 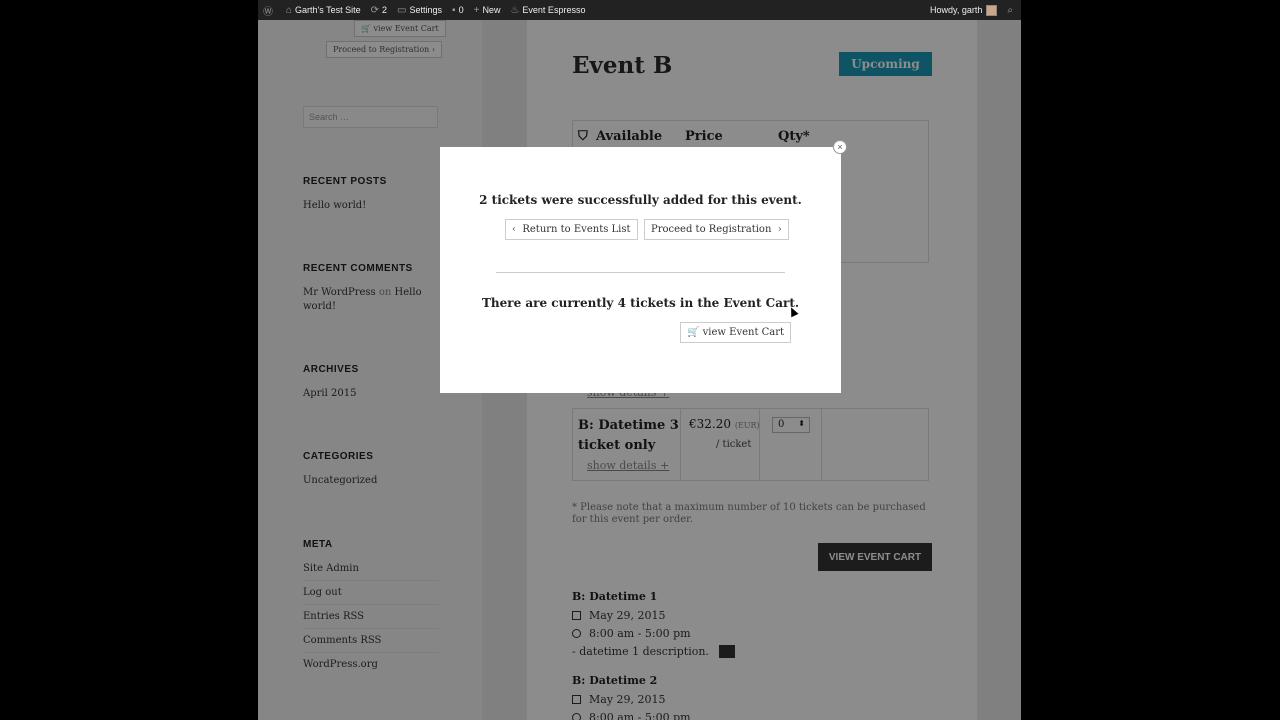 I want to click on avatar, so click(x=992, y=10).